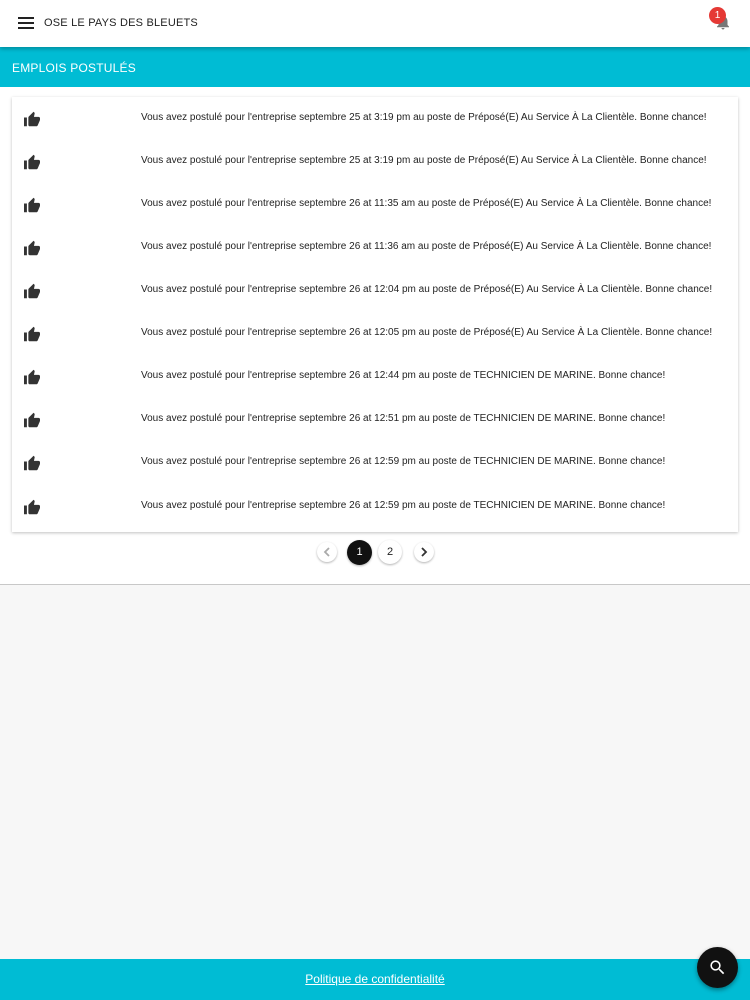  I want to click on pagination-page-2: 2, so click(390, 552).